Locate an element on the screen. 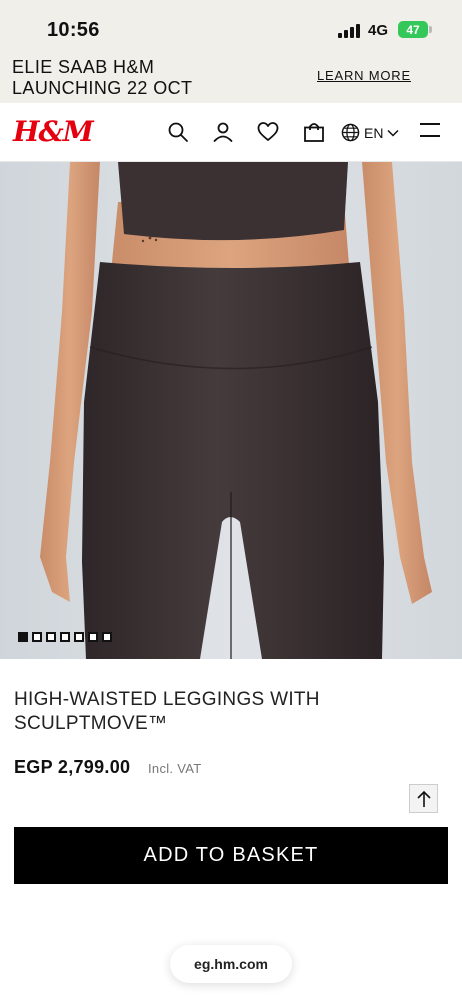 This screenshot has height=1000, width=462. hm-logo: H&M is located at coordinates (53, 131).